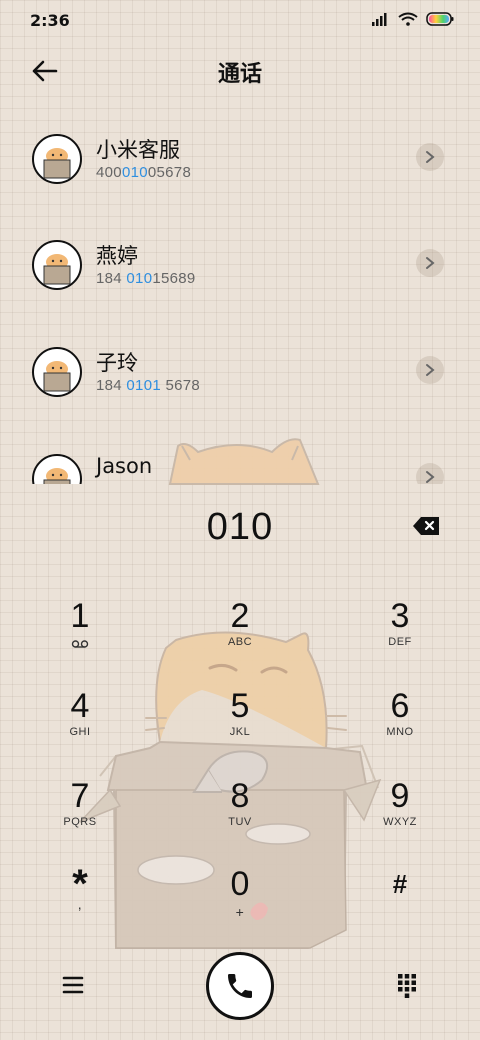 The width and height of the screenshot is (480, 1040). What do you see at coordinates (80, 818) in the screenshot?
I see `key-7: 7 PQRS` at bounding box center [80, 818].